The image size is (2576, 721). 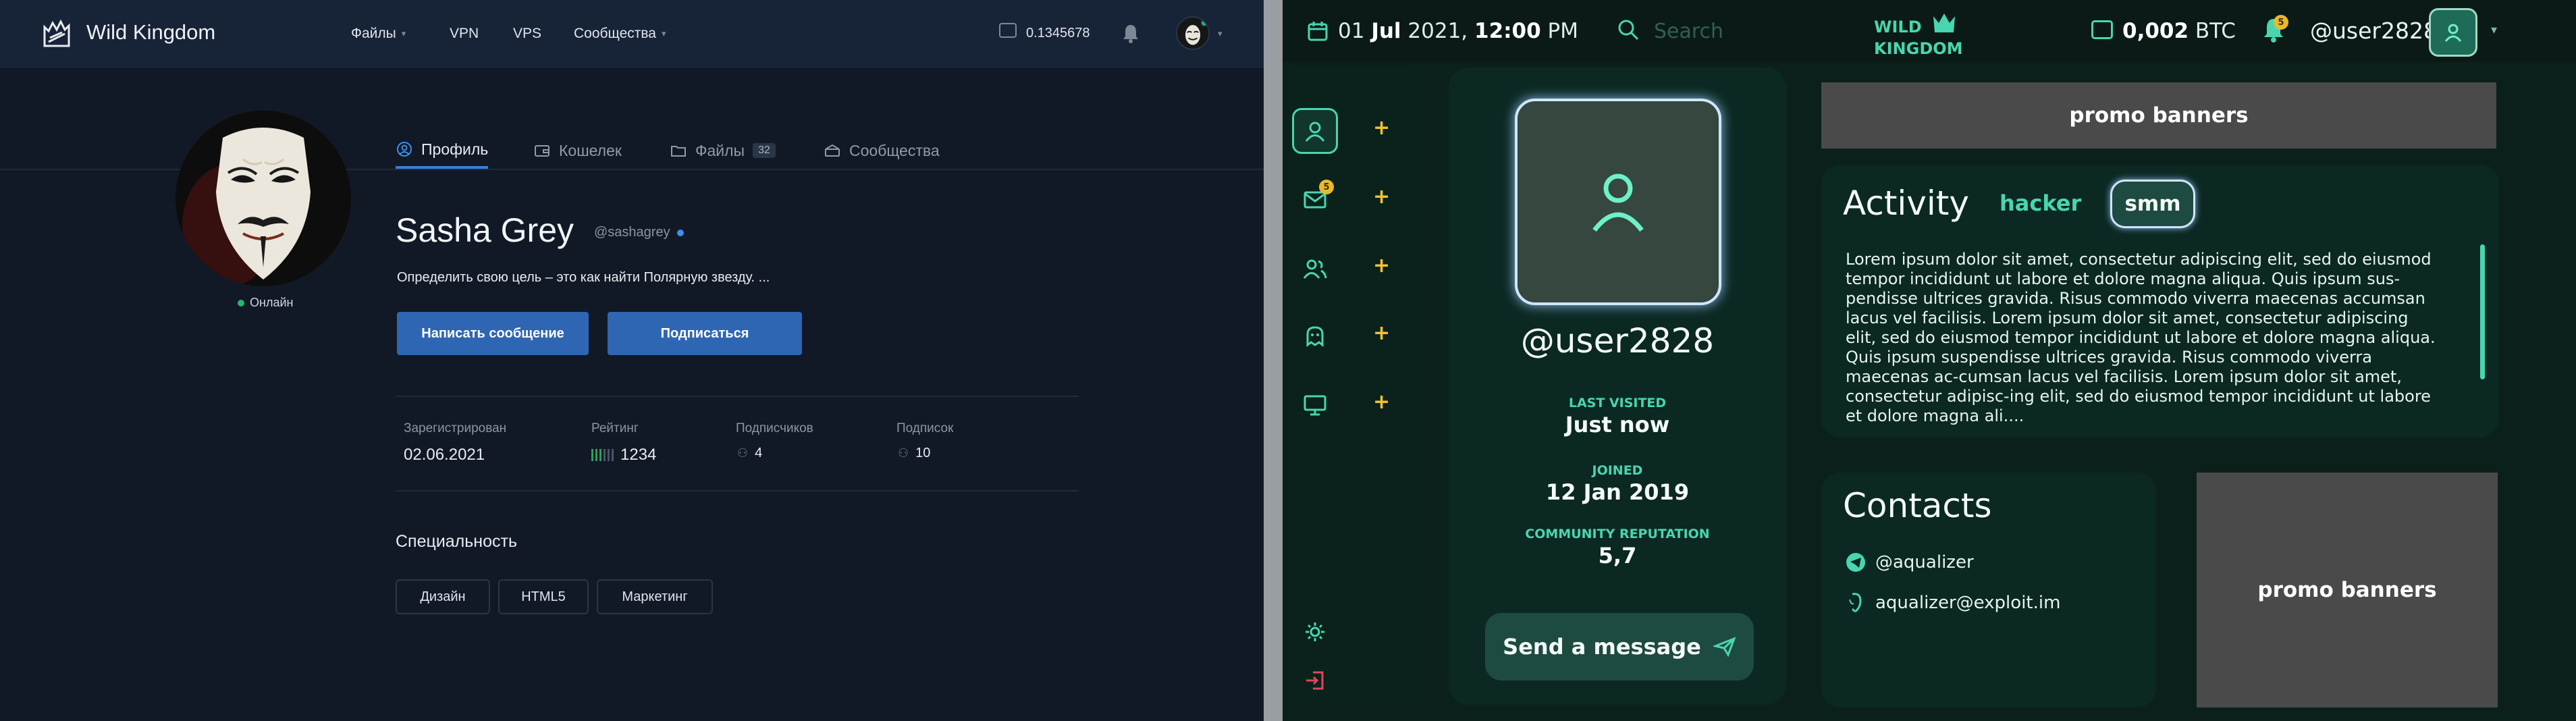 I want to click on monitor-icon, so click(x=1315, y=405).